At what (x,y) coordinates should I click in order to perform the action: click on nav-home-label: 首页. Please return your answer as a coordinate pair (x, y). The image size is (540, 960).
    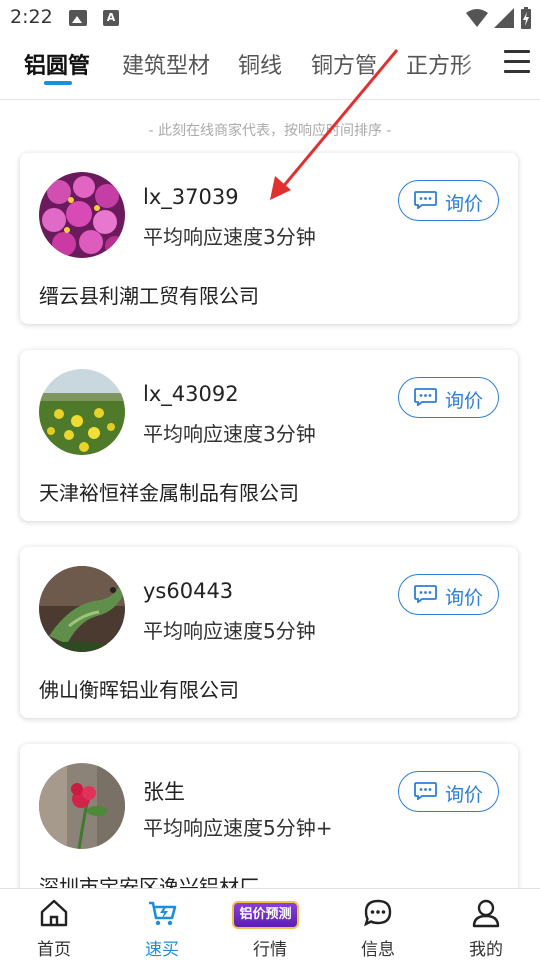
    Looking at the image, I should click on (54, 950).